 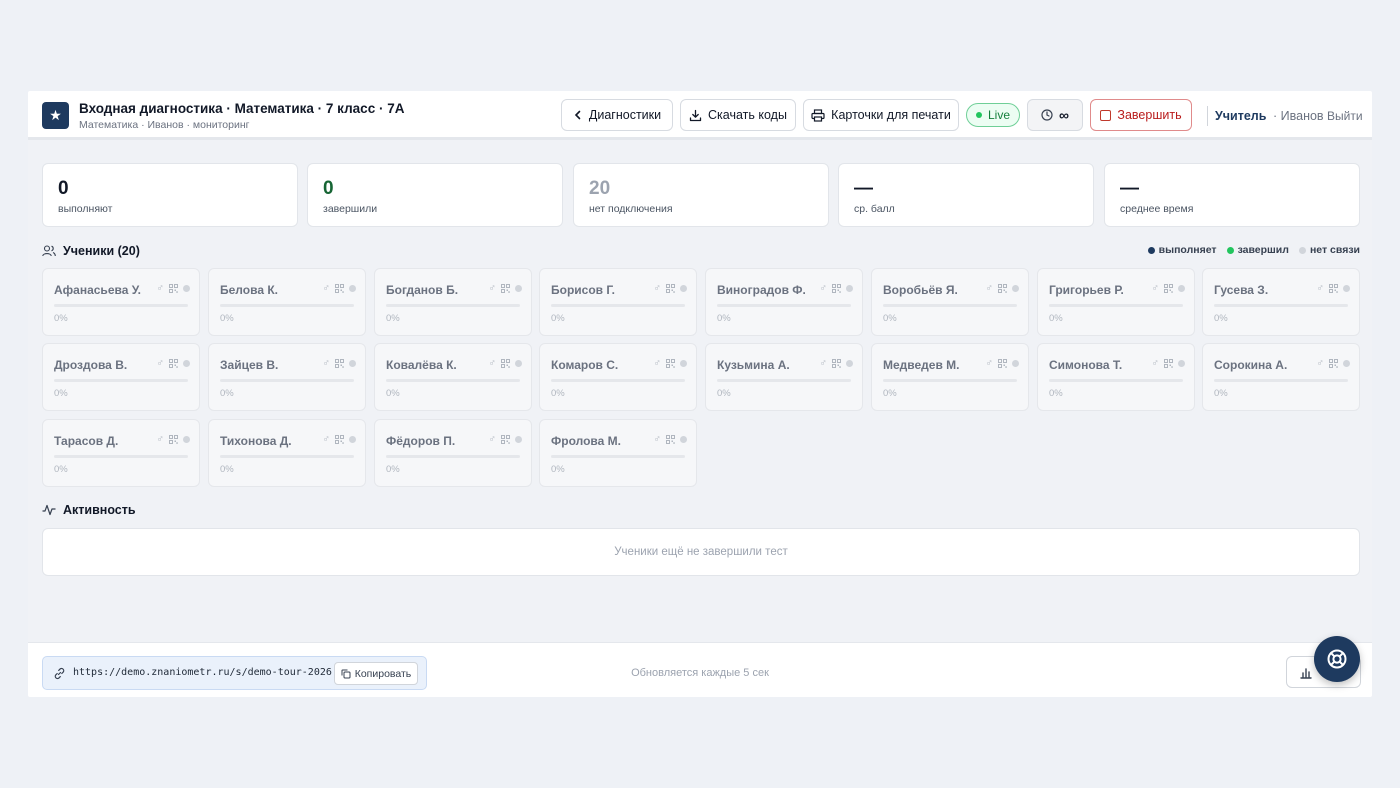 I want to click on stat-label: выполняют, so click(x=85, y=209).